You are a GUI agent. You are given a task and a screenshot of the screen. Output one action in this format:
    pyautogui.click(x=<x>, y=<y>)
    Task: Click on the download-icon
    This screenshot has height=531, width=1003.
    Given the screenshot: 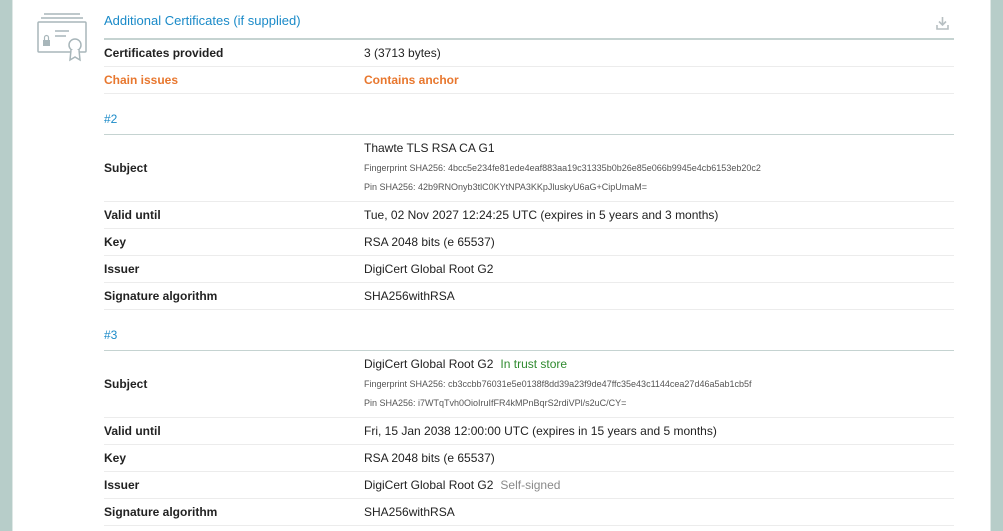 What is the action you would take?
    pyautogui.click(x=942, y=23)
    